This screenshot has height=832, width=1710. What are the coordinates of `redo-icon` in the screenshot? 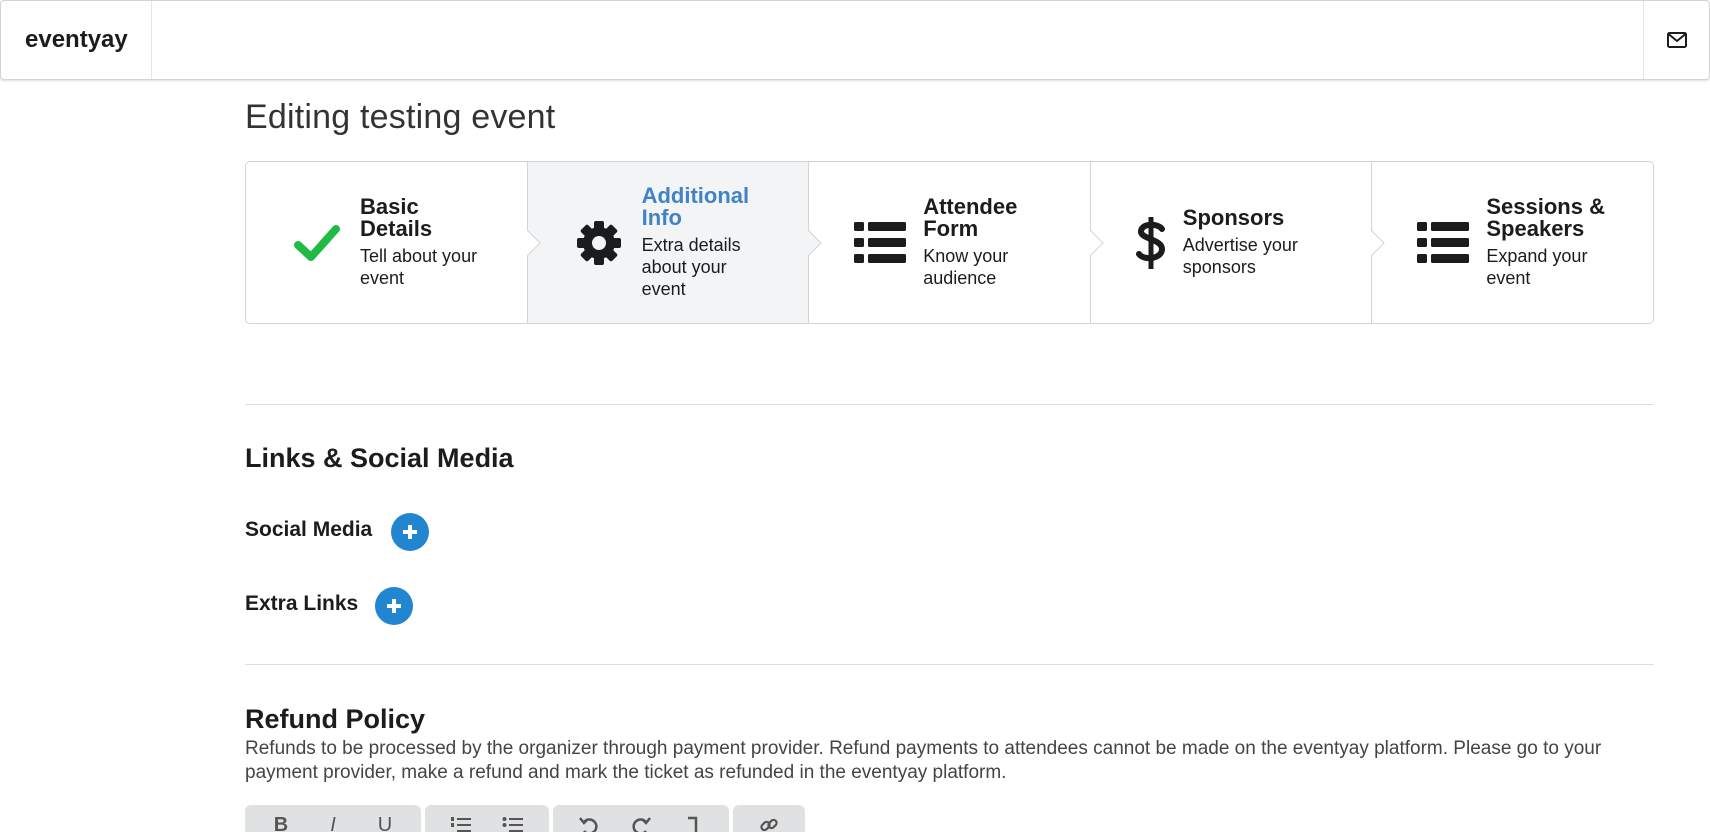 It's located at (641, 824).